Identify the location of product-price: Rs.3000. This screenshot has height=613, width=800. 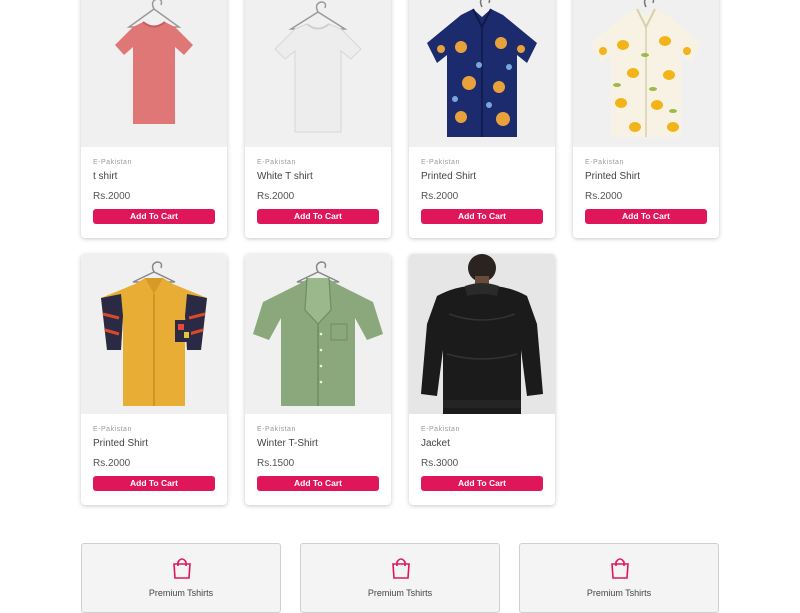
(440, 463).